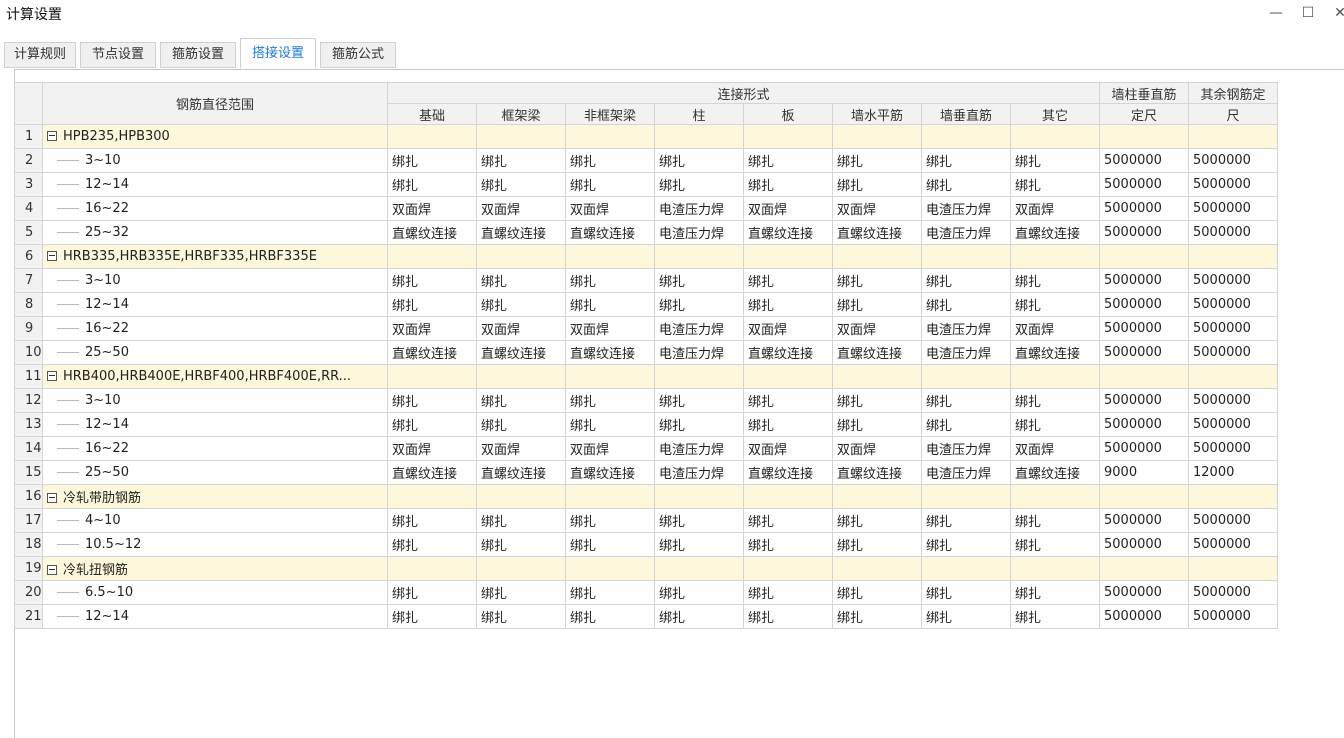 The width and height of the screenshot is (1344, 738). Describe the element at coordinates (1308, 13) in the screenshot. I see `maximize-button: ☐` at that location.